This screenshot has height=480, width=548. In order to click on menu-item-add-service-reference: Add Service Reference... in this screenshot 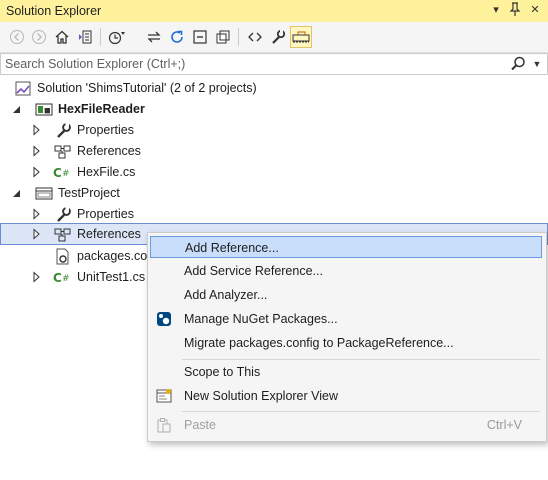, I will do `click(346, 271)`.